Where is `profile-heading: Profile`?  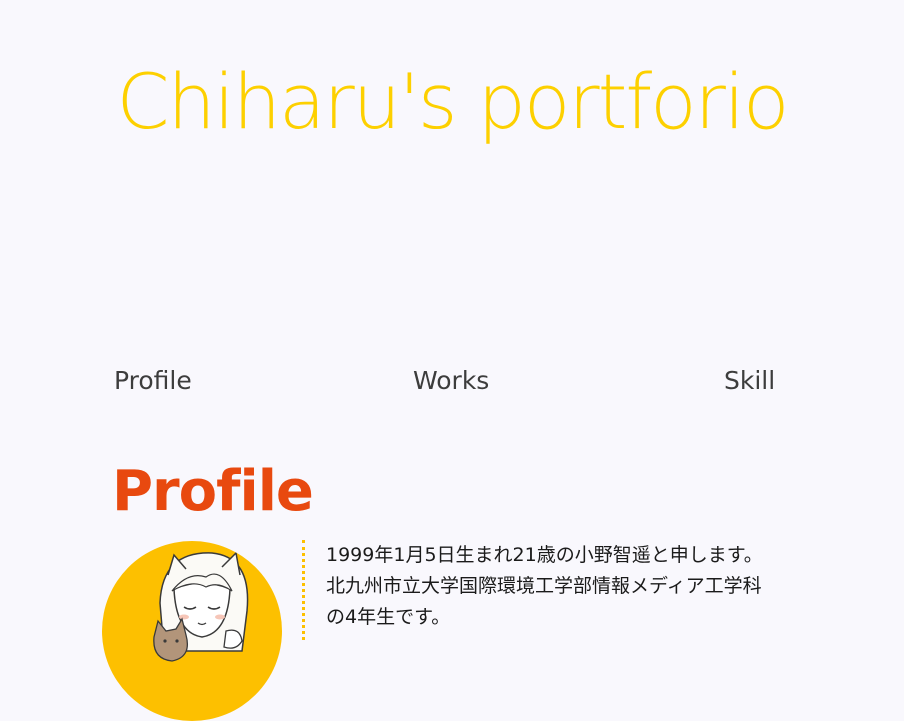
profile-heading: Profile is located at coordinates (213, 491).